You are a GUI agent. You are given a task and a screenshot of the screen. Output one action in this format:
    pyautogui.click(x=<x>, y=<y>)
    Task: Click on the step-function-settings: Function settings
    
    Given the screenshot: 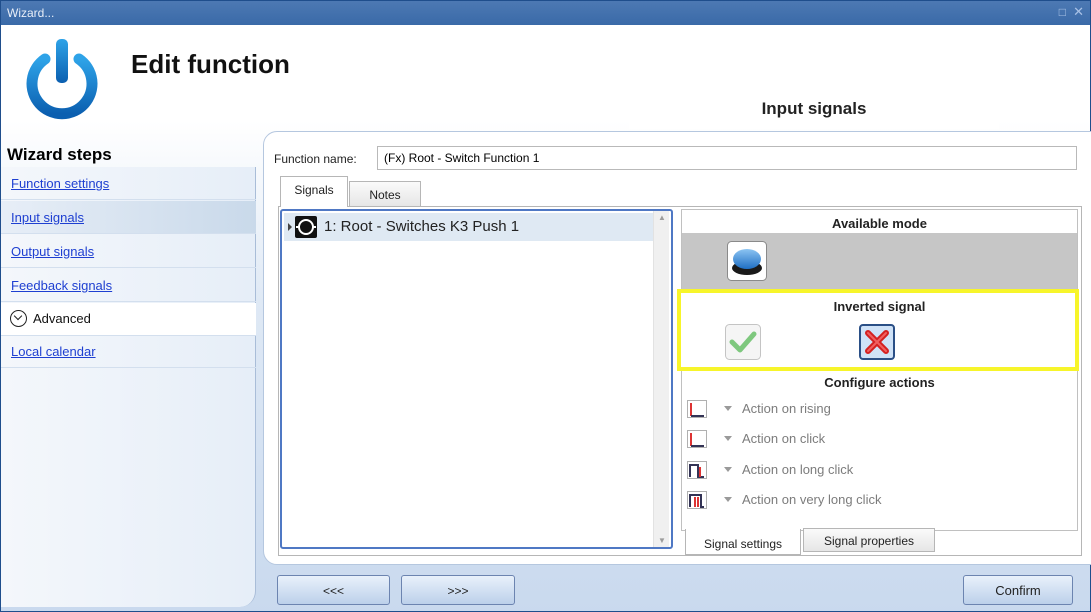 What is the action you would take?
    pyautogui.click(x=128, y=183)
    